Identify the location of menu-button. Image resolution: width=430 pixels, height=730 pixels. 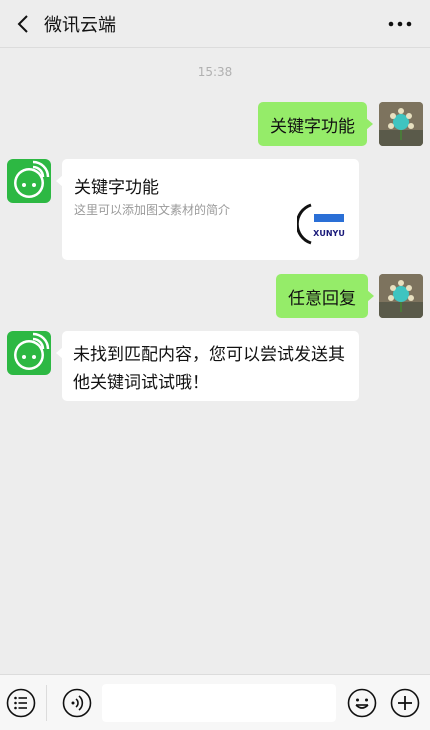
(21, 703).